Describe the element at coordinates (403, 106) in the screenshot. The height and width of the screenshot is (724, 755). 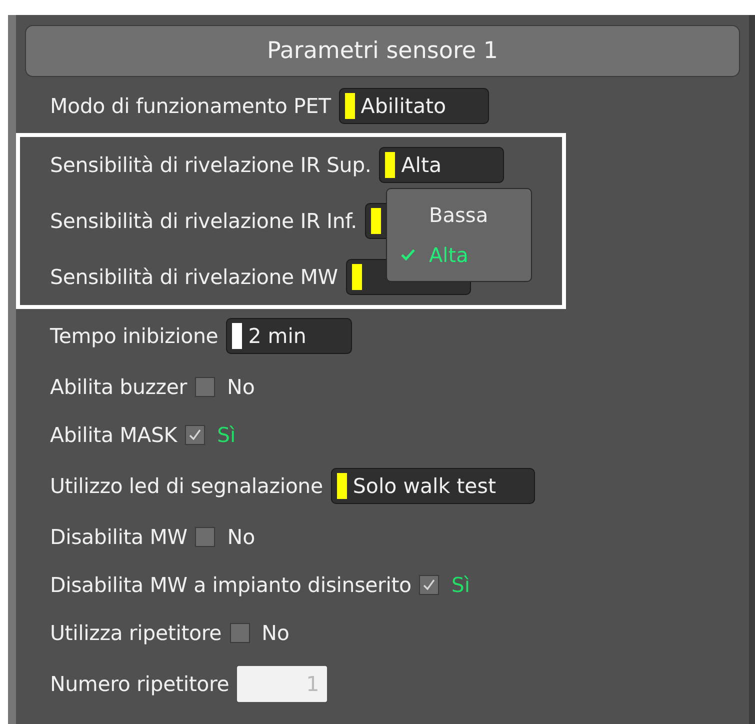
I see `select-value: Abilitato` at that location.